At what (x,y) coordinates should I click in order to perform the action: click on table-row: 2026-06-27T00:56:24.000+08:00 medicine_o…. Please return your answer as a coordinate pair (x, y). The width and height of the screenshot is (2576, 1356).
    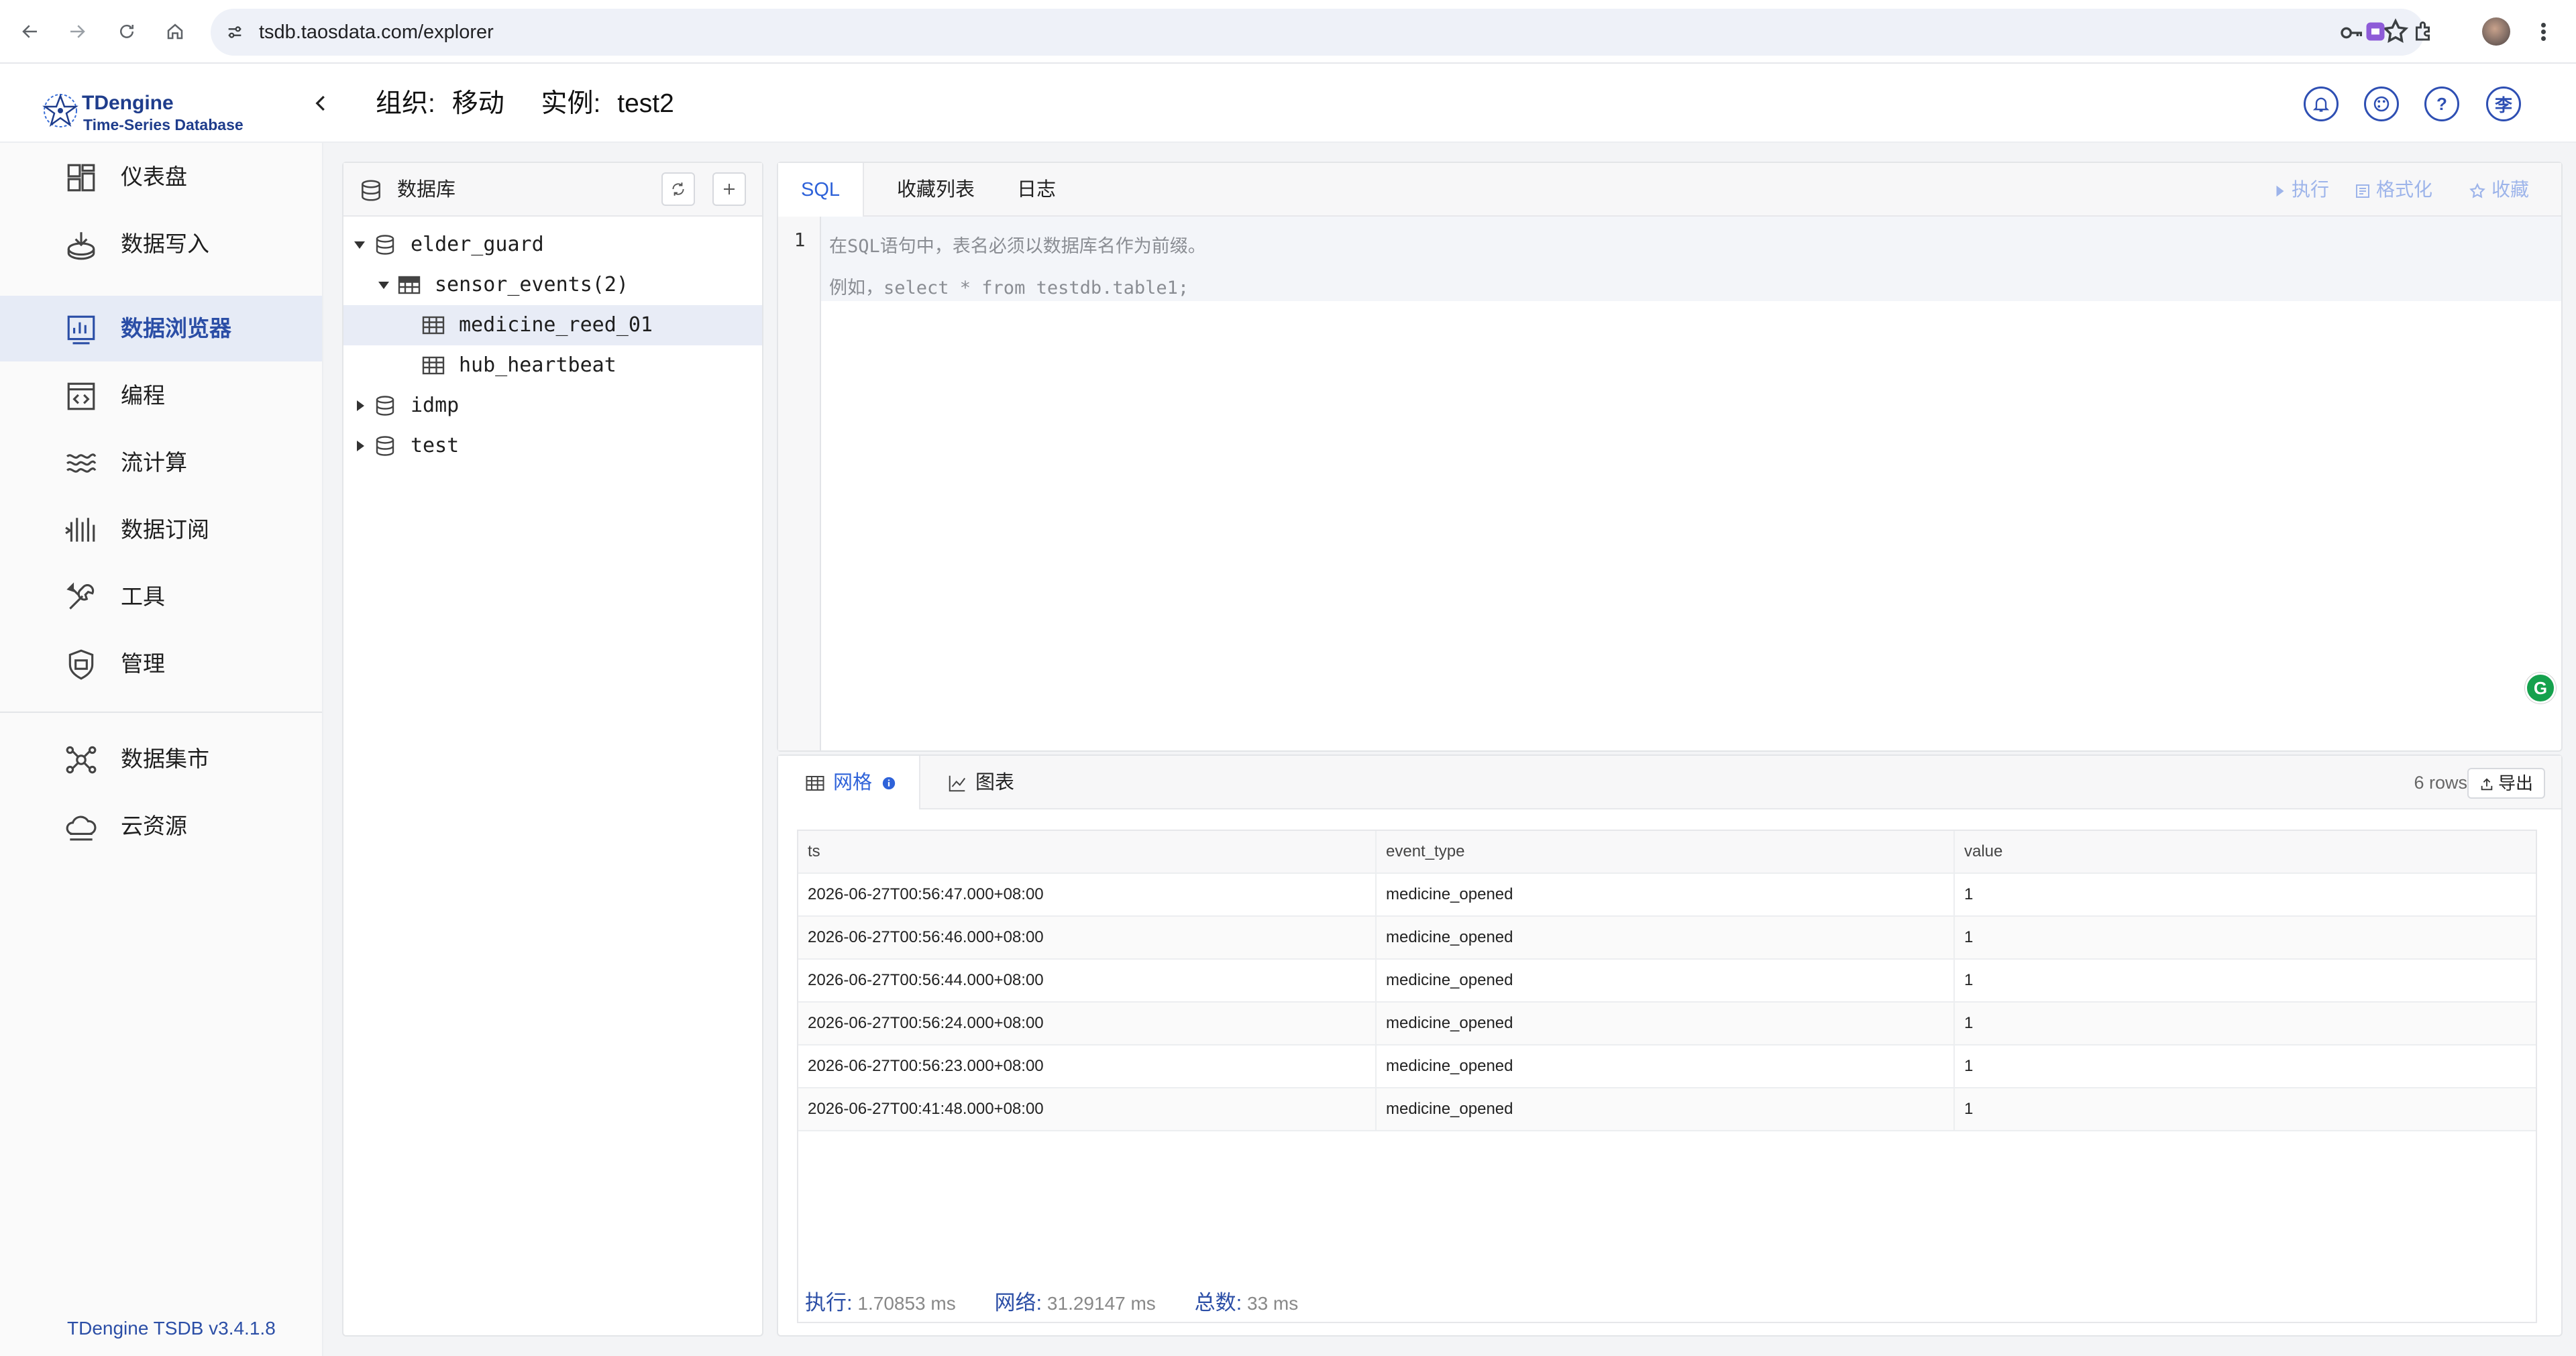
    Looking at the image, I should click on (1667, 1024).